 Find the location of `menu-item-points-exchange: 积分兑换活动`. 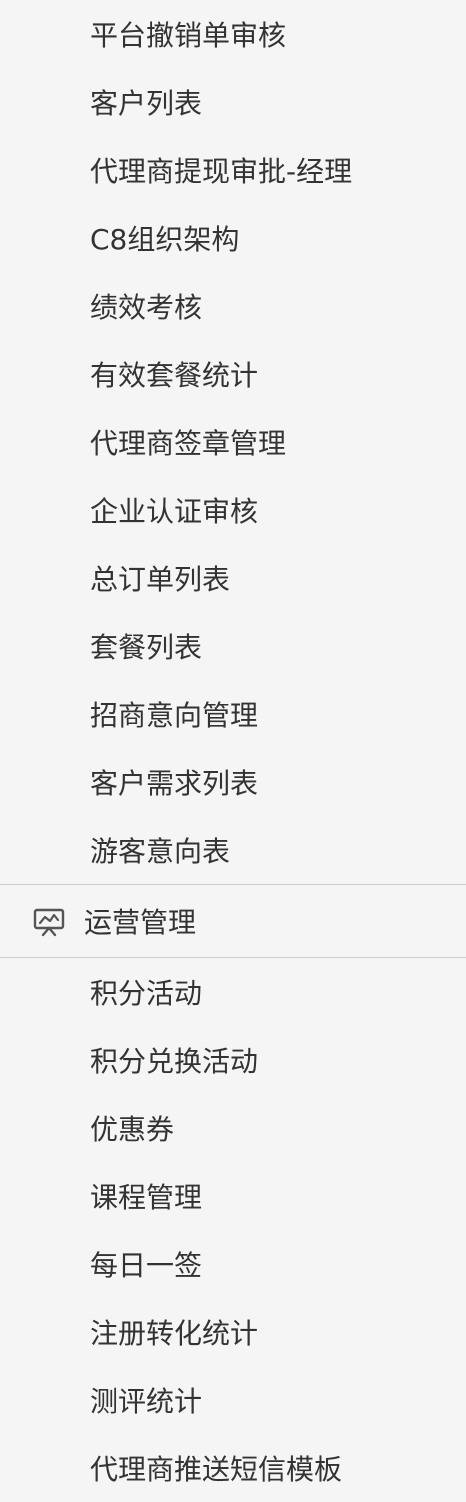

menu-item-points-exchange: 积分兑换活动 is located at coordinates (233, 1060).